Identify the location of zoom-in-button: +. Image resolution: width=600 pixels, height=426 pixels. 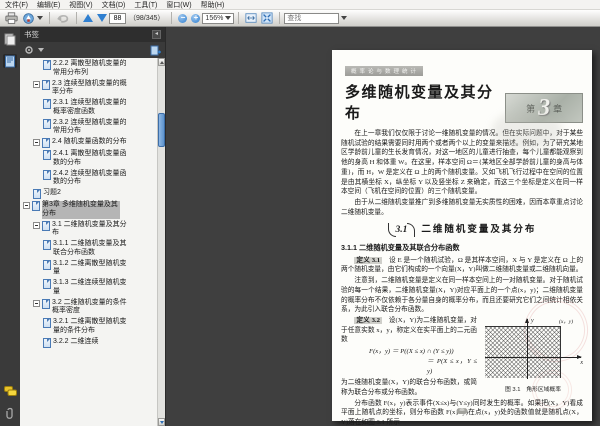
(195, 18).